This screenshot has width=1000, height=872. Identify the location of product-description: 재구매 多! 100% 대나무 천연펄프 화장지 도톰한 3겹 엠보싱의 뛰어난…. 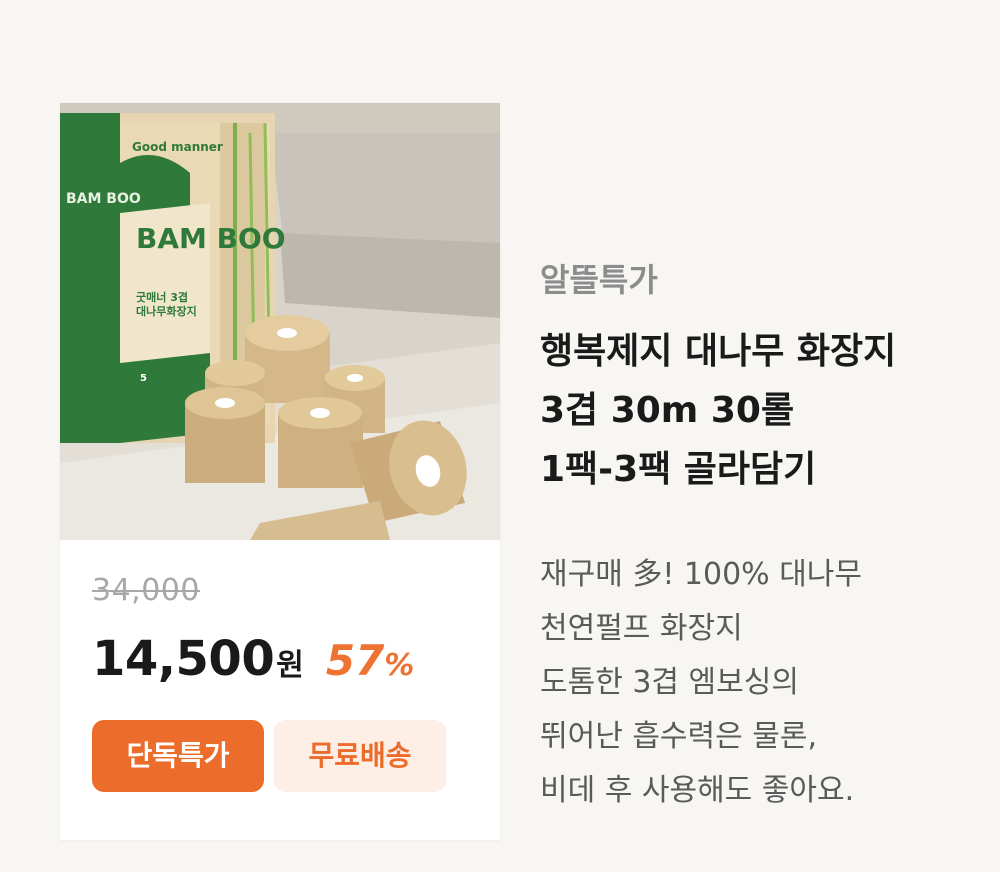
(760, 683).